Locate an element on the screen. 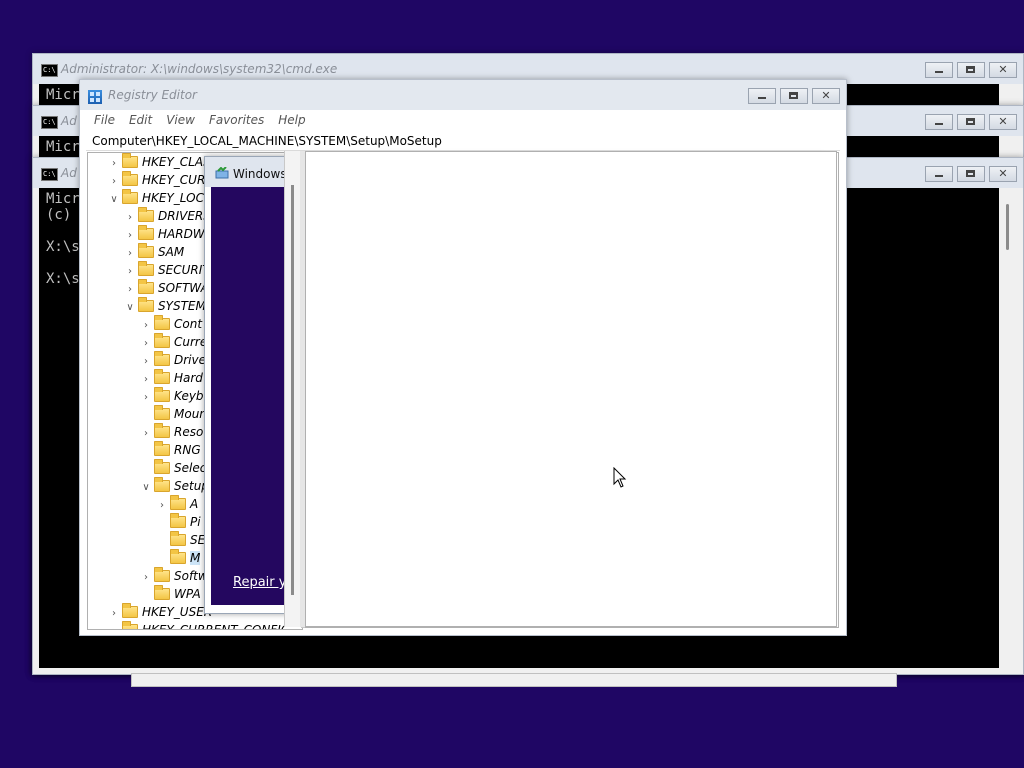  hidden-window-edge is located at coordinates (514, 680).